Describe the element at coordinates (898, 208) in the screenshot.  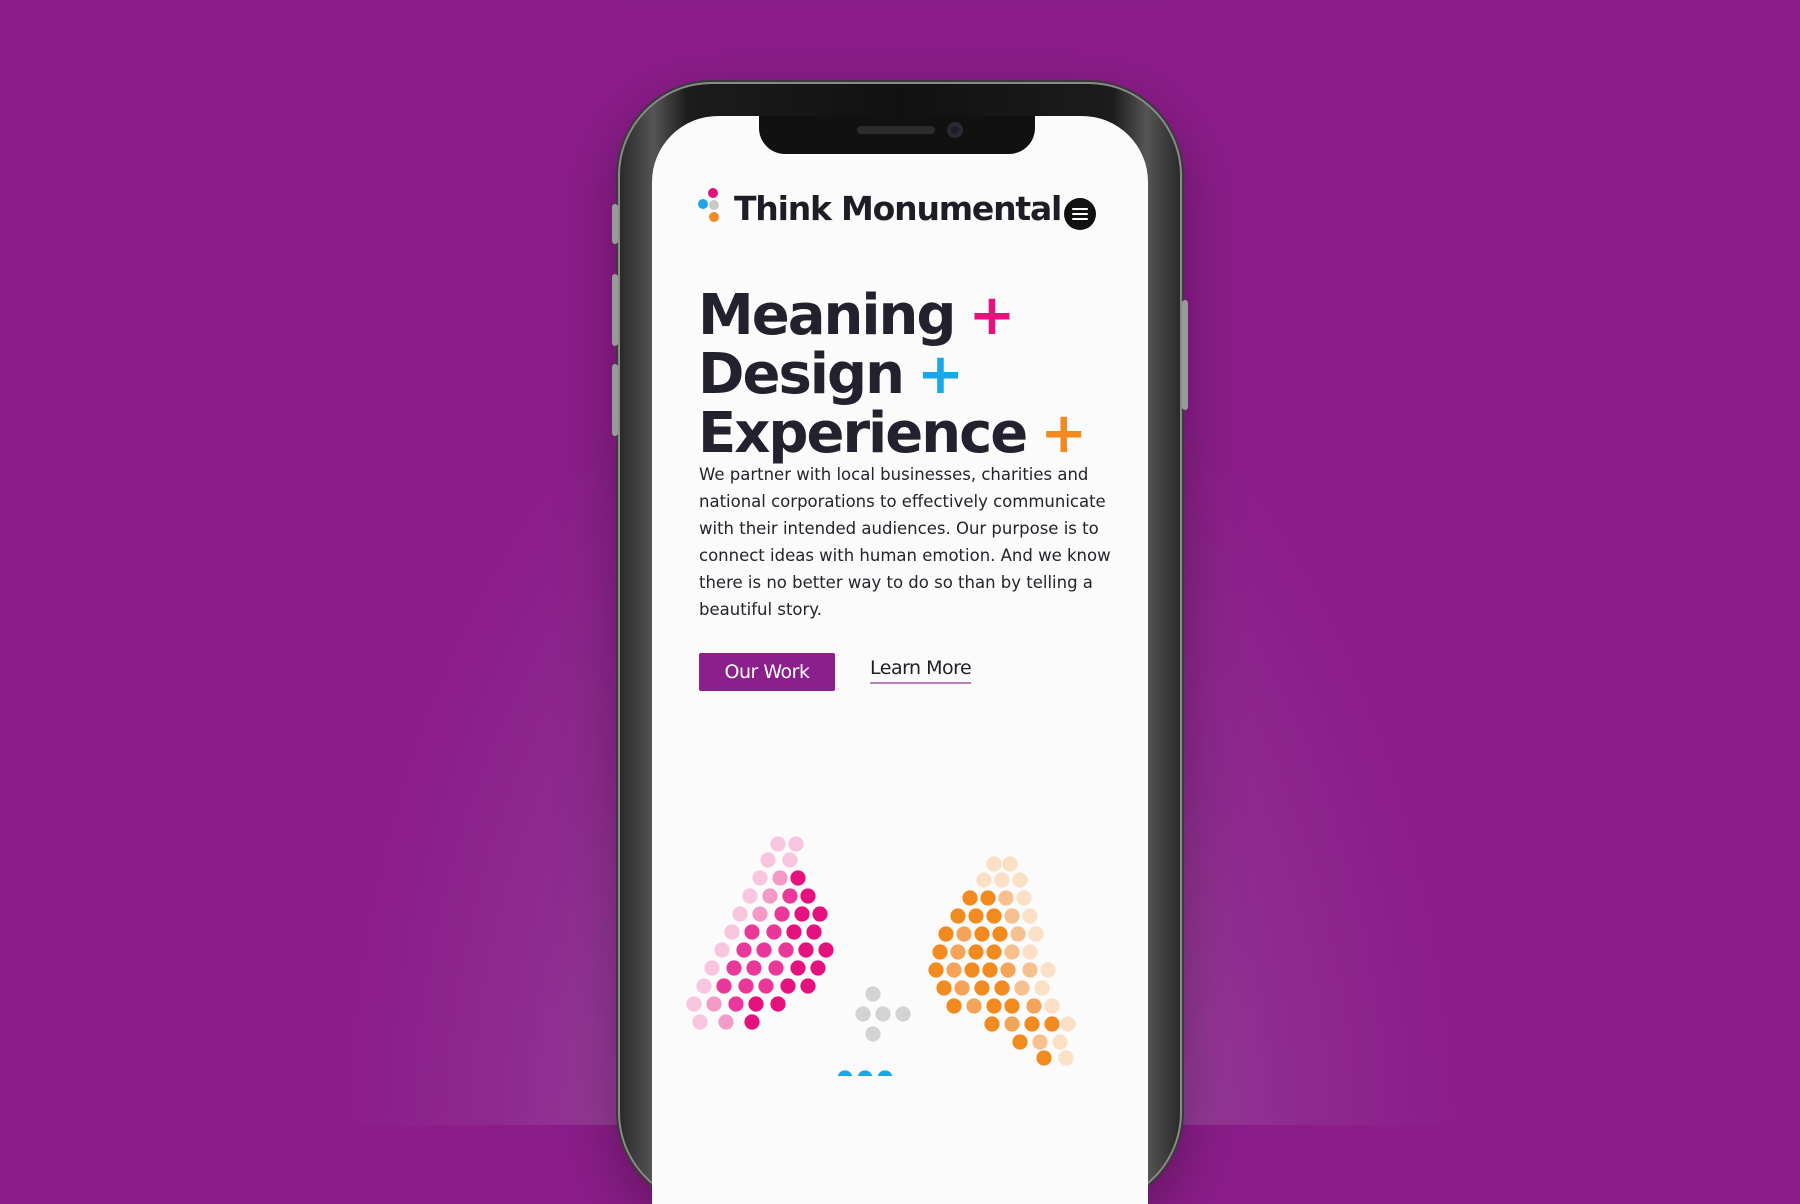
I see `brand-name: Think Monumental` at that location.